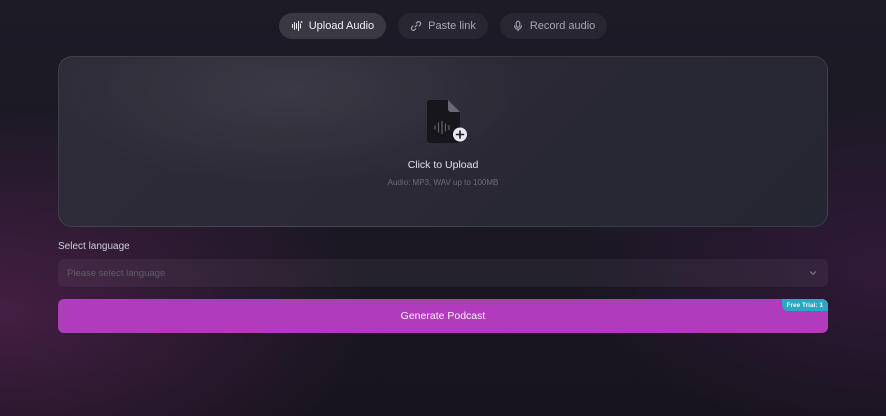  I want to click on free-trial-badge: Free Trial: 1, so click(804, 305).